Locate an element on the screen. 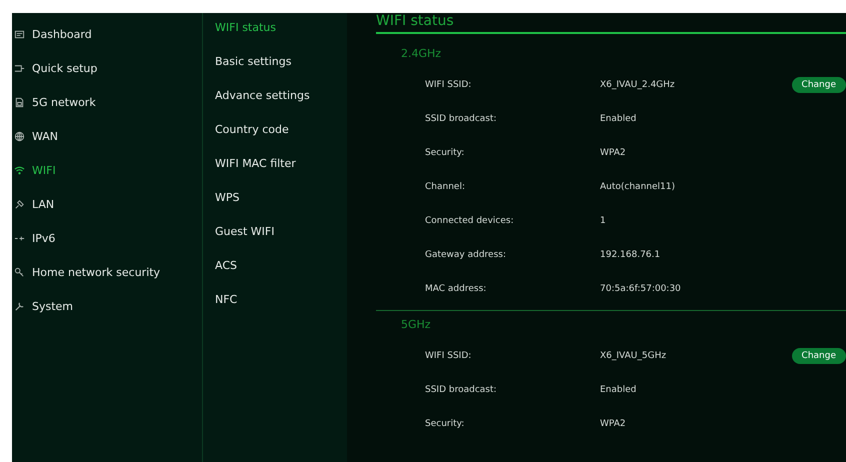 The height and width of the screenshot is (462, 846). submenu-item: ACS is located at coordinates (275, 272).